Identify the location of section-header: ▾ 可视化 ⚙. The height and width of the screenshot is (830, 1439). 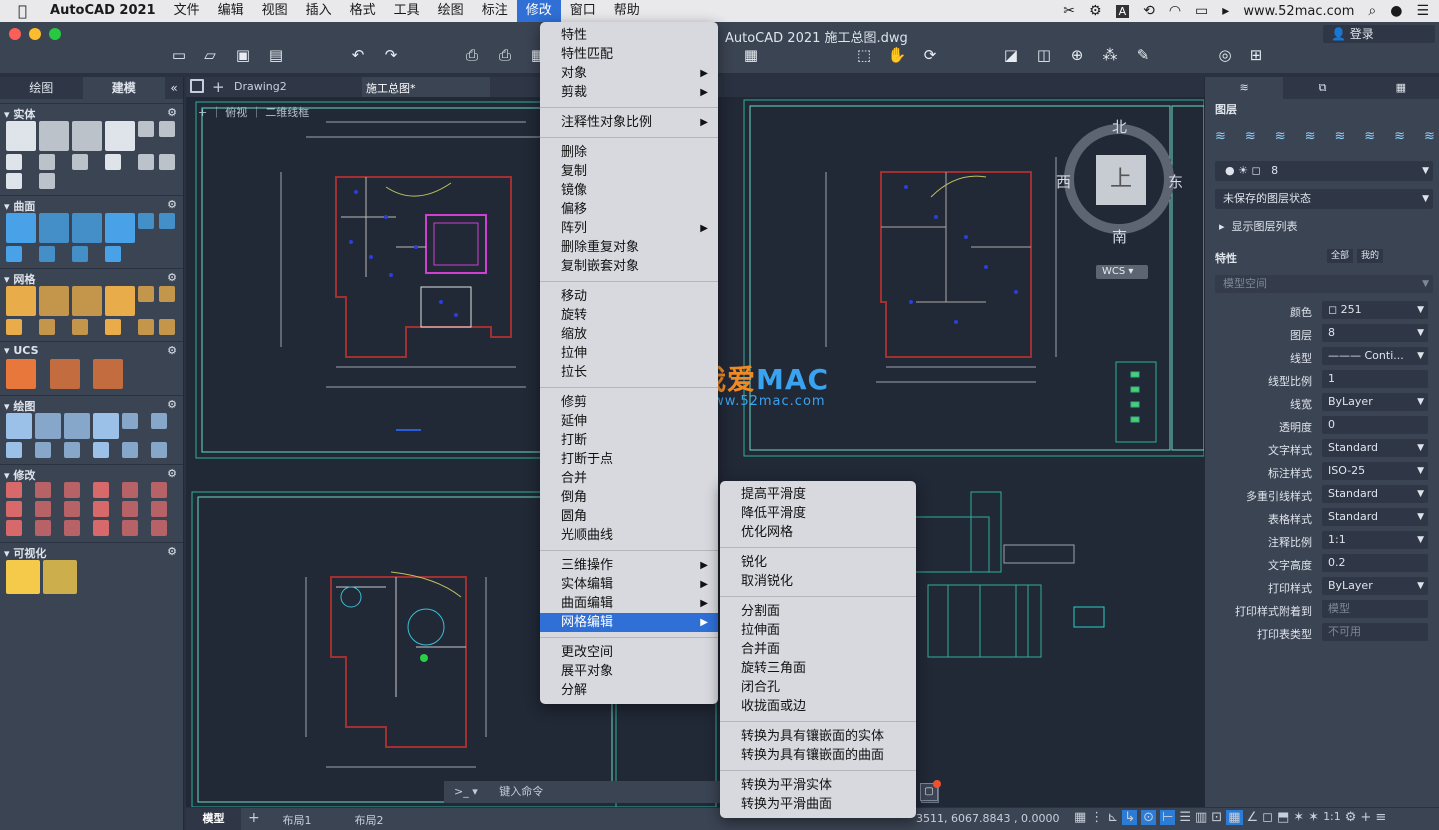
(91, 551).